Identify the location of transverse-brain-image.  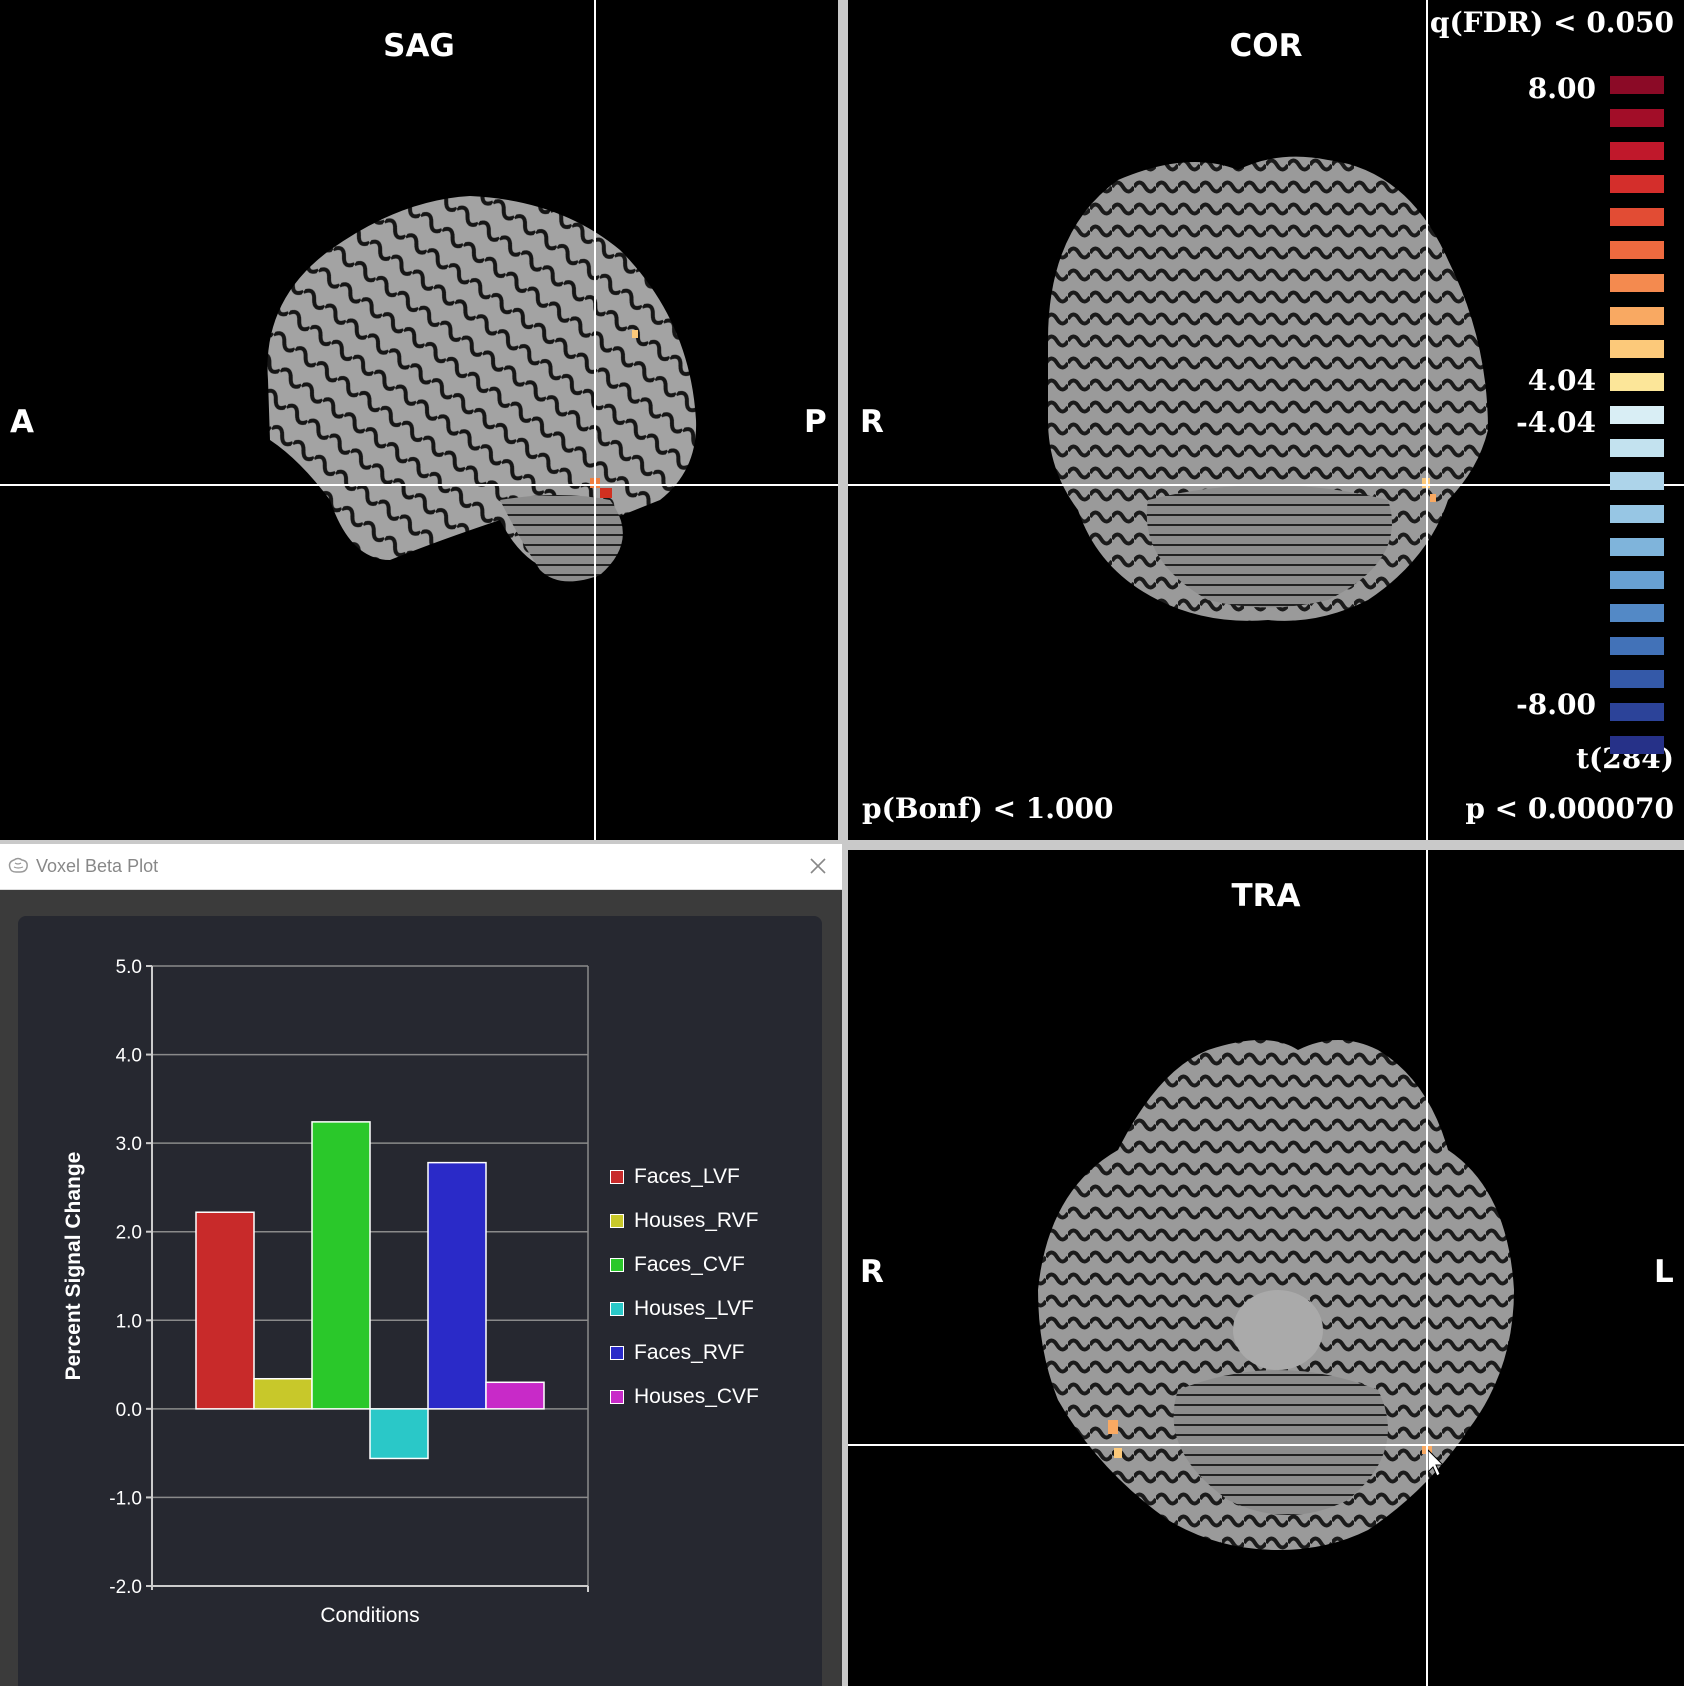
(1276, 1295).